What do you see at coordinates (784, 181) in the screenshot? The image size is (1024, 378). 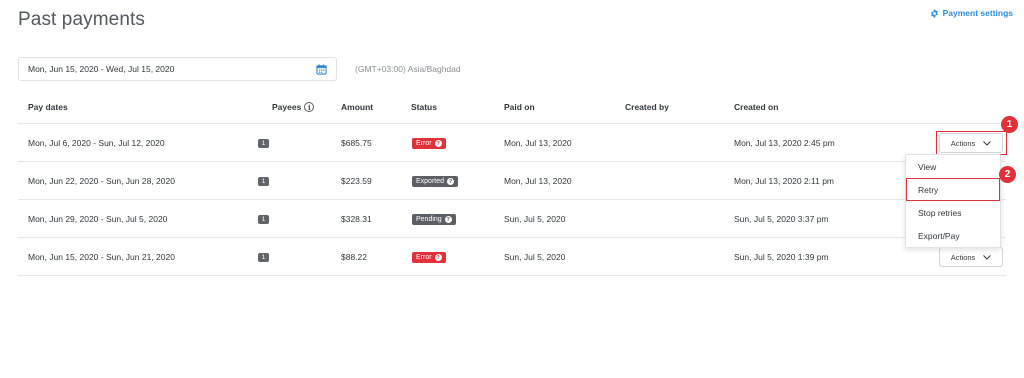 I see `created-on-cell: Mon, Jul 13, 2020 2:11 pm` at bounding box center [784, 181].